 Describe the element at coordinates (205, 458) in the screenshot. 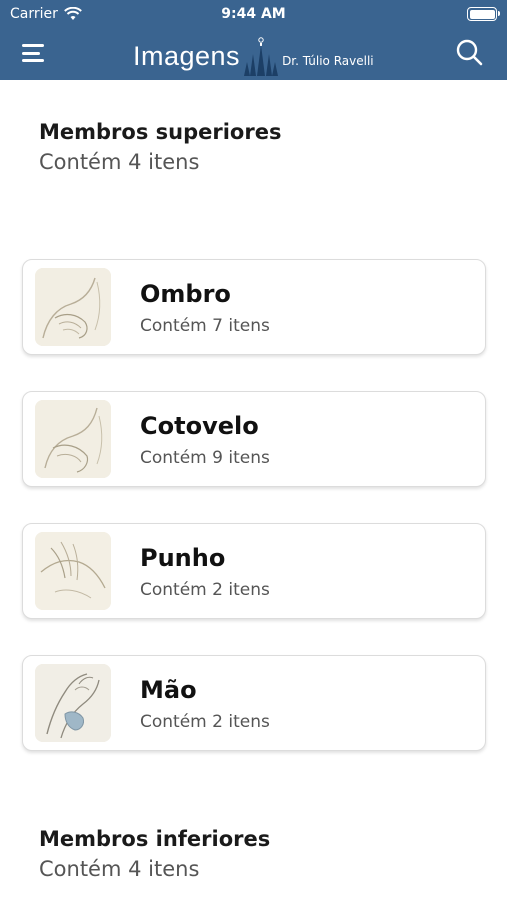

I see `item-count: Contém 9 itens` at that location.